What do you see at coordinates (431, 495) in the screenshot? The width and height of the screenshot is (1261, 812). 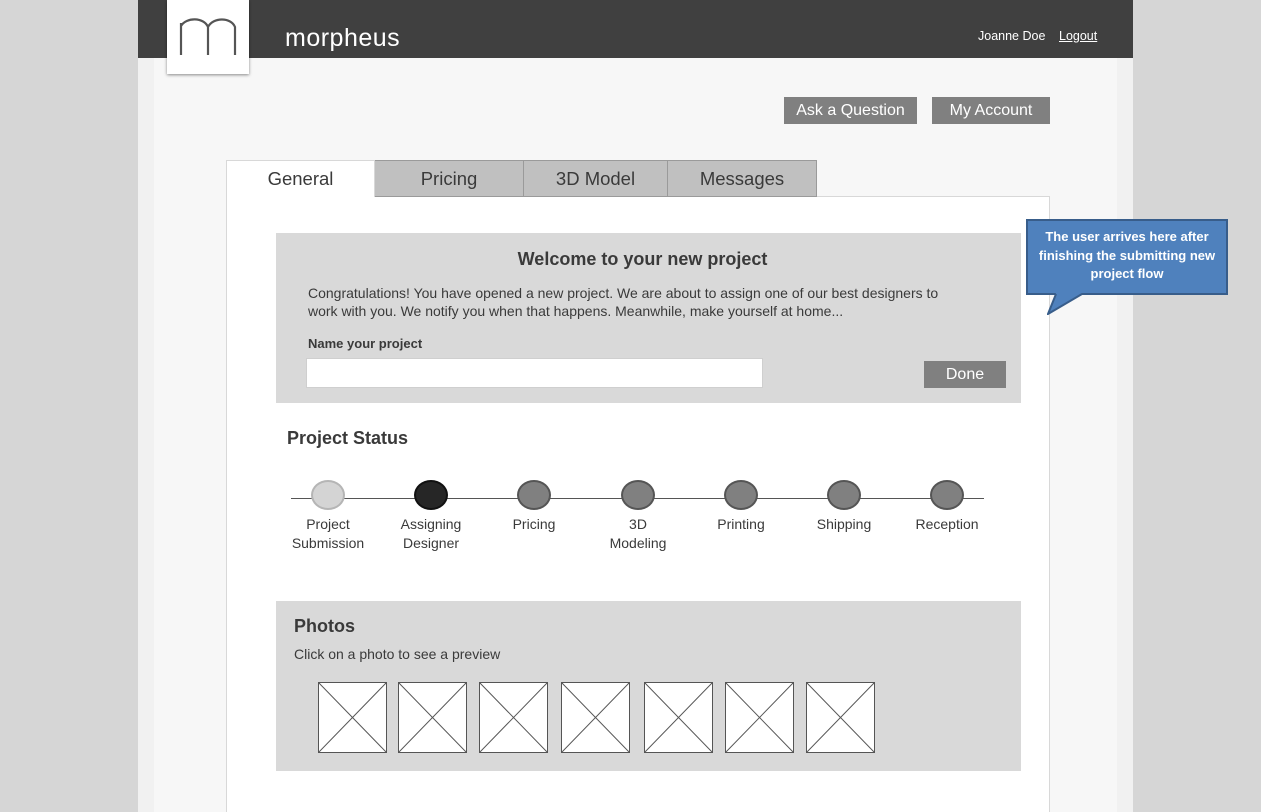 I see `step-current-indicator` at bounding box center [431, 495].